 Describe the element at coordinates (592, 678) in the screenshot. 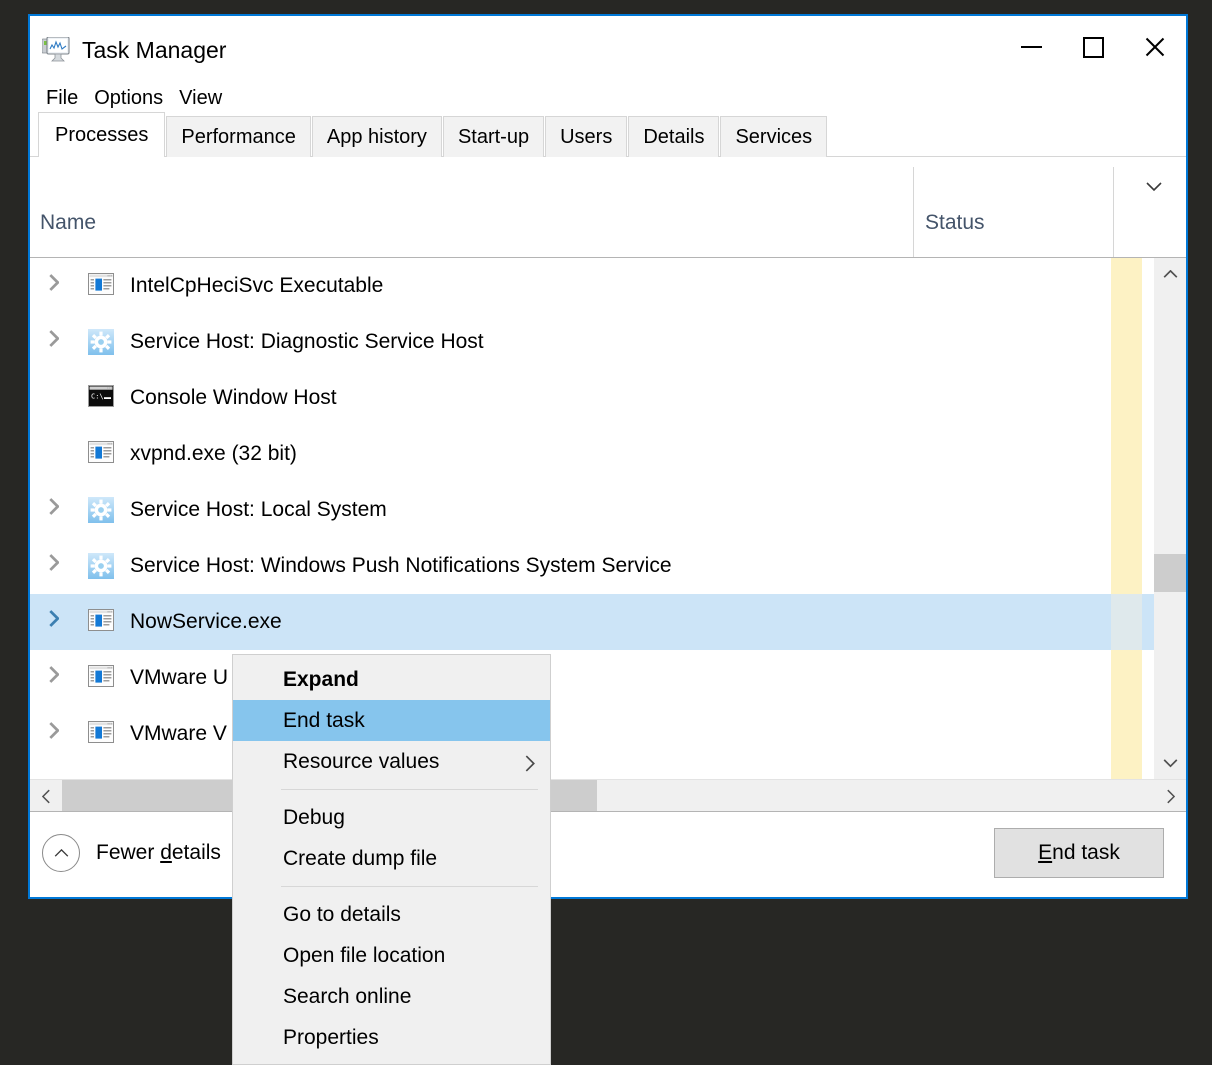

I see `table-row: VMware U` at that location.